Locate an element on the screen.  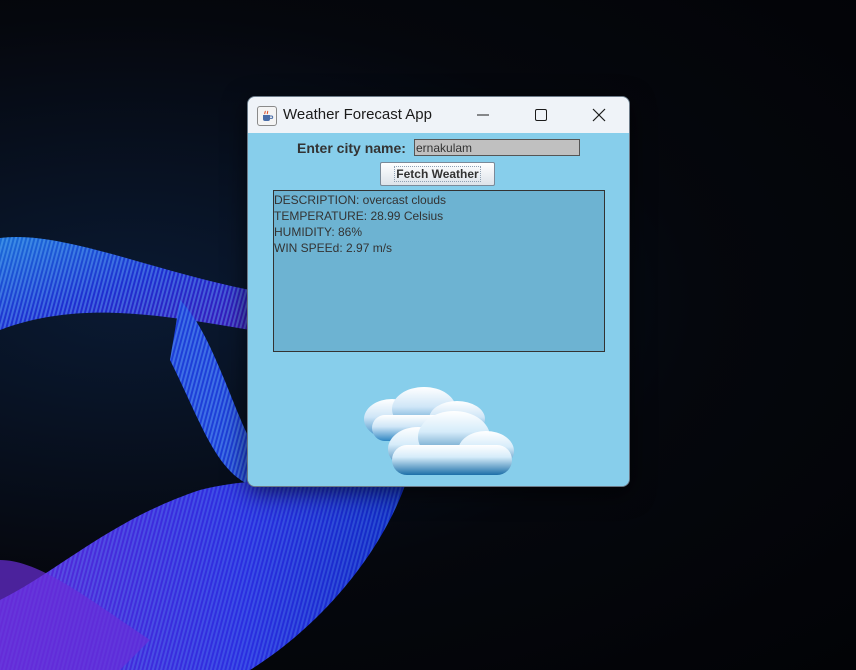
result-line-humidity: HUMIDITY: 86% is located at coordinates (318, 232).